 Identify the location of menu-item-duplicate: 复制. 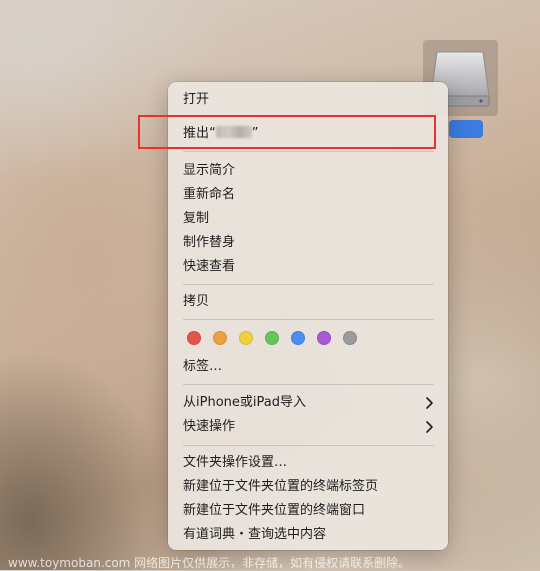
(308, 219).